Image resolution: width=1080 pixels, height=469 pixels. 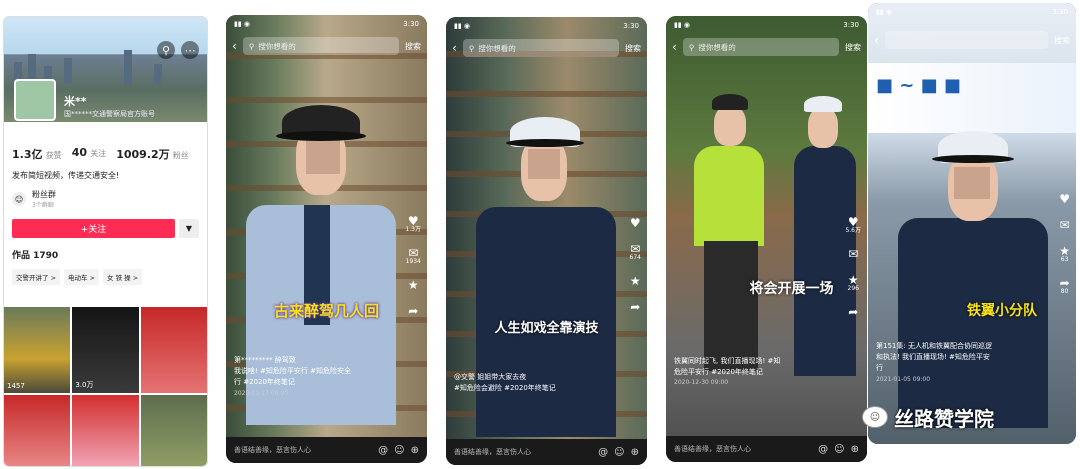 What do you see at coordinates (43, 205) in the screenshot?
I see `fan-group-sub: 3个群聊` at bounding box center [43, 205].